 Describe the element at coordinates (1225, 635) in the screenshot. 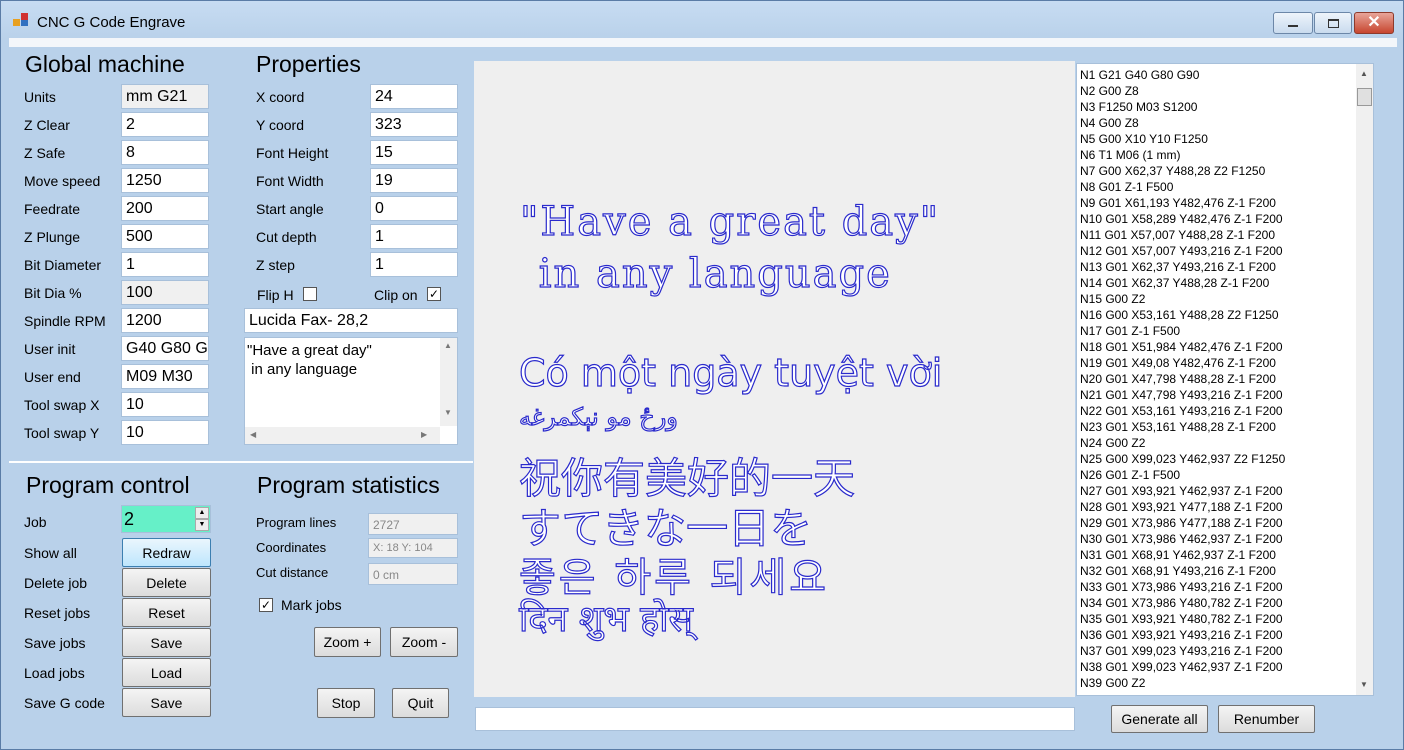

I see `gcode-line: N36 G01 X93,921 Y493,216 Z-1 F200` at that location.